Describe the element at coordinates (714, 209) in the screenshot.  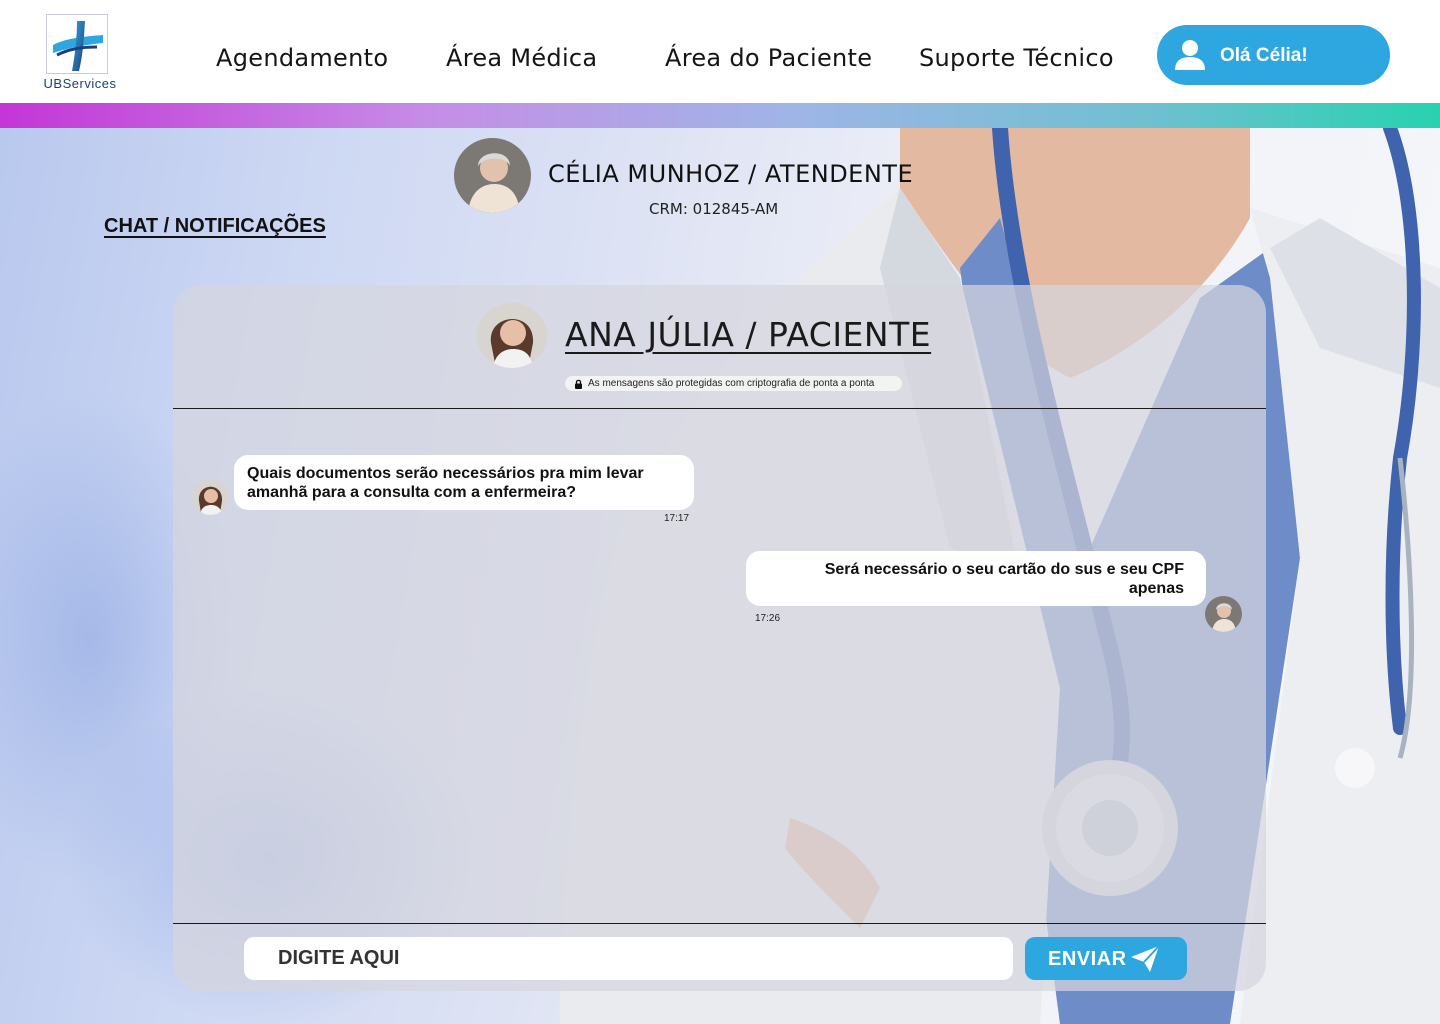
I see `attendant-crm: CRM: 012845-AM` at that location.